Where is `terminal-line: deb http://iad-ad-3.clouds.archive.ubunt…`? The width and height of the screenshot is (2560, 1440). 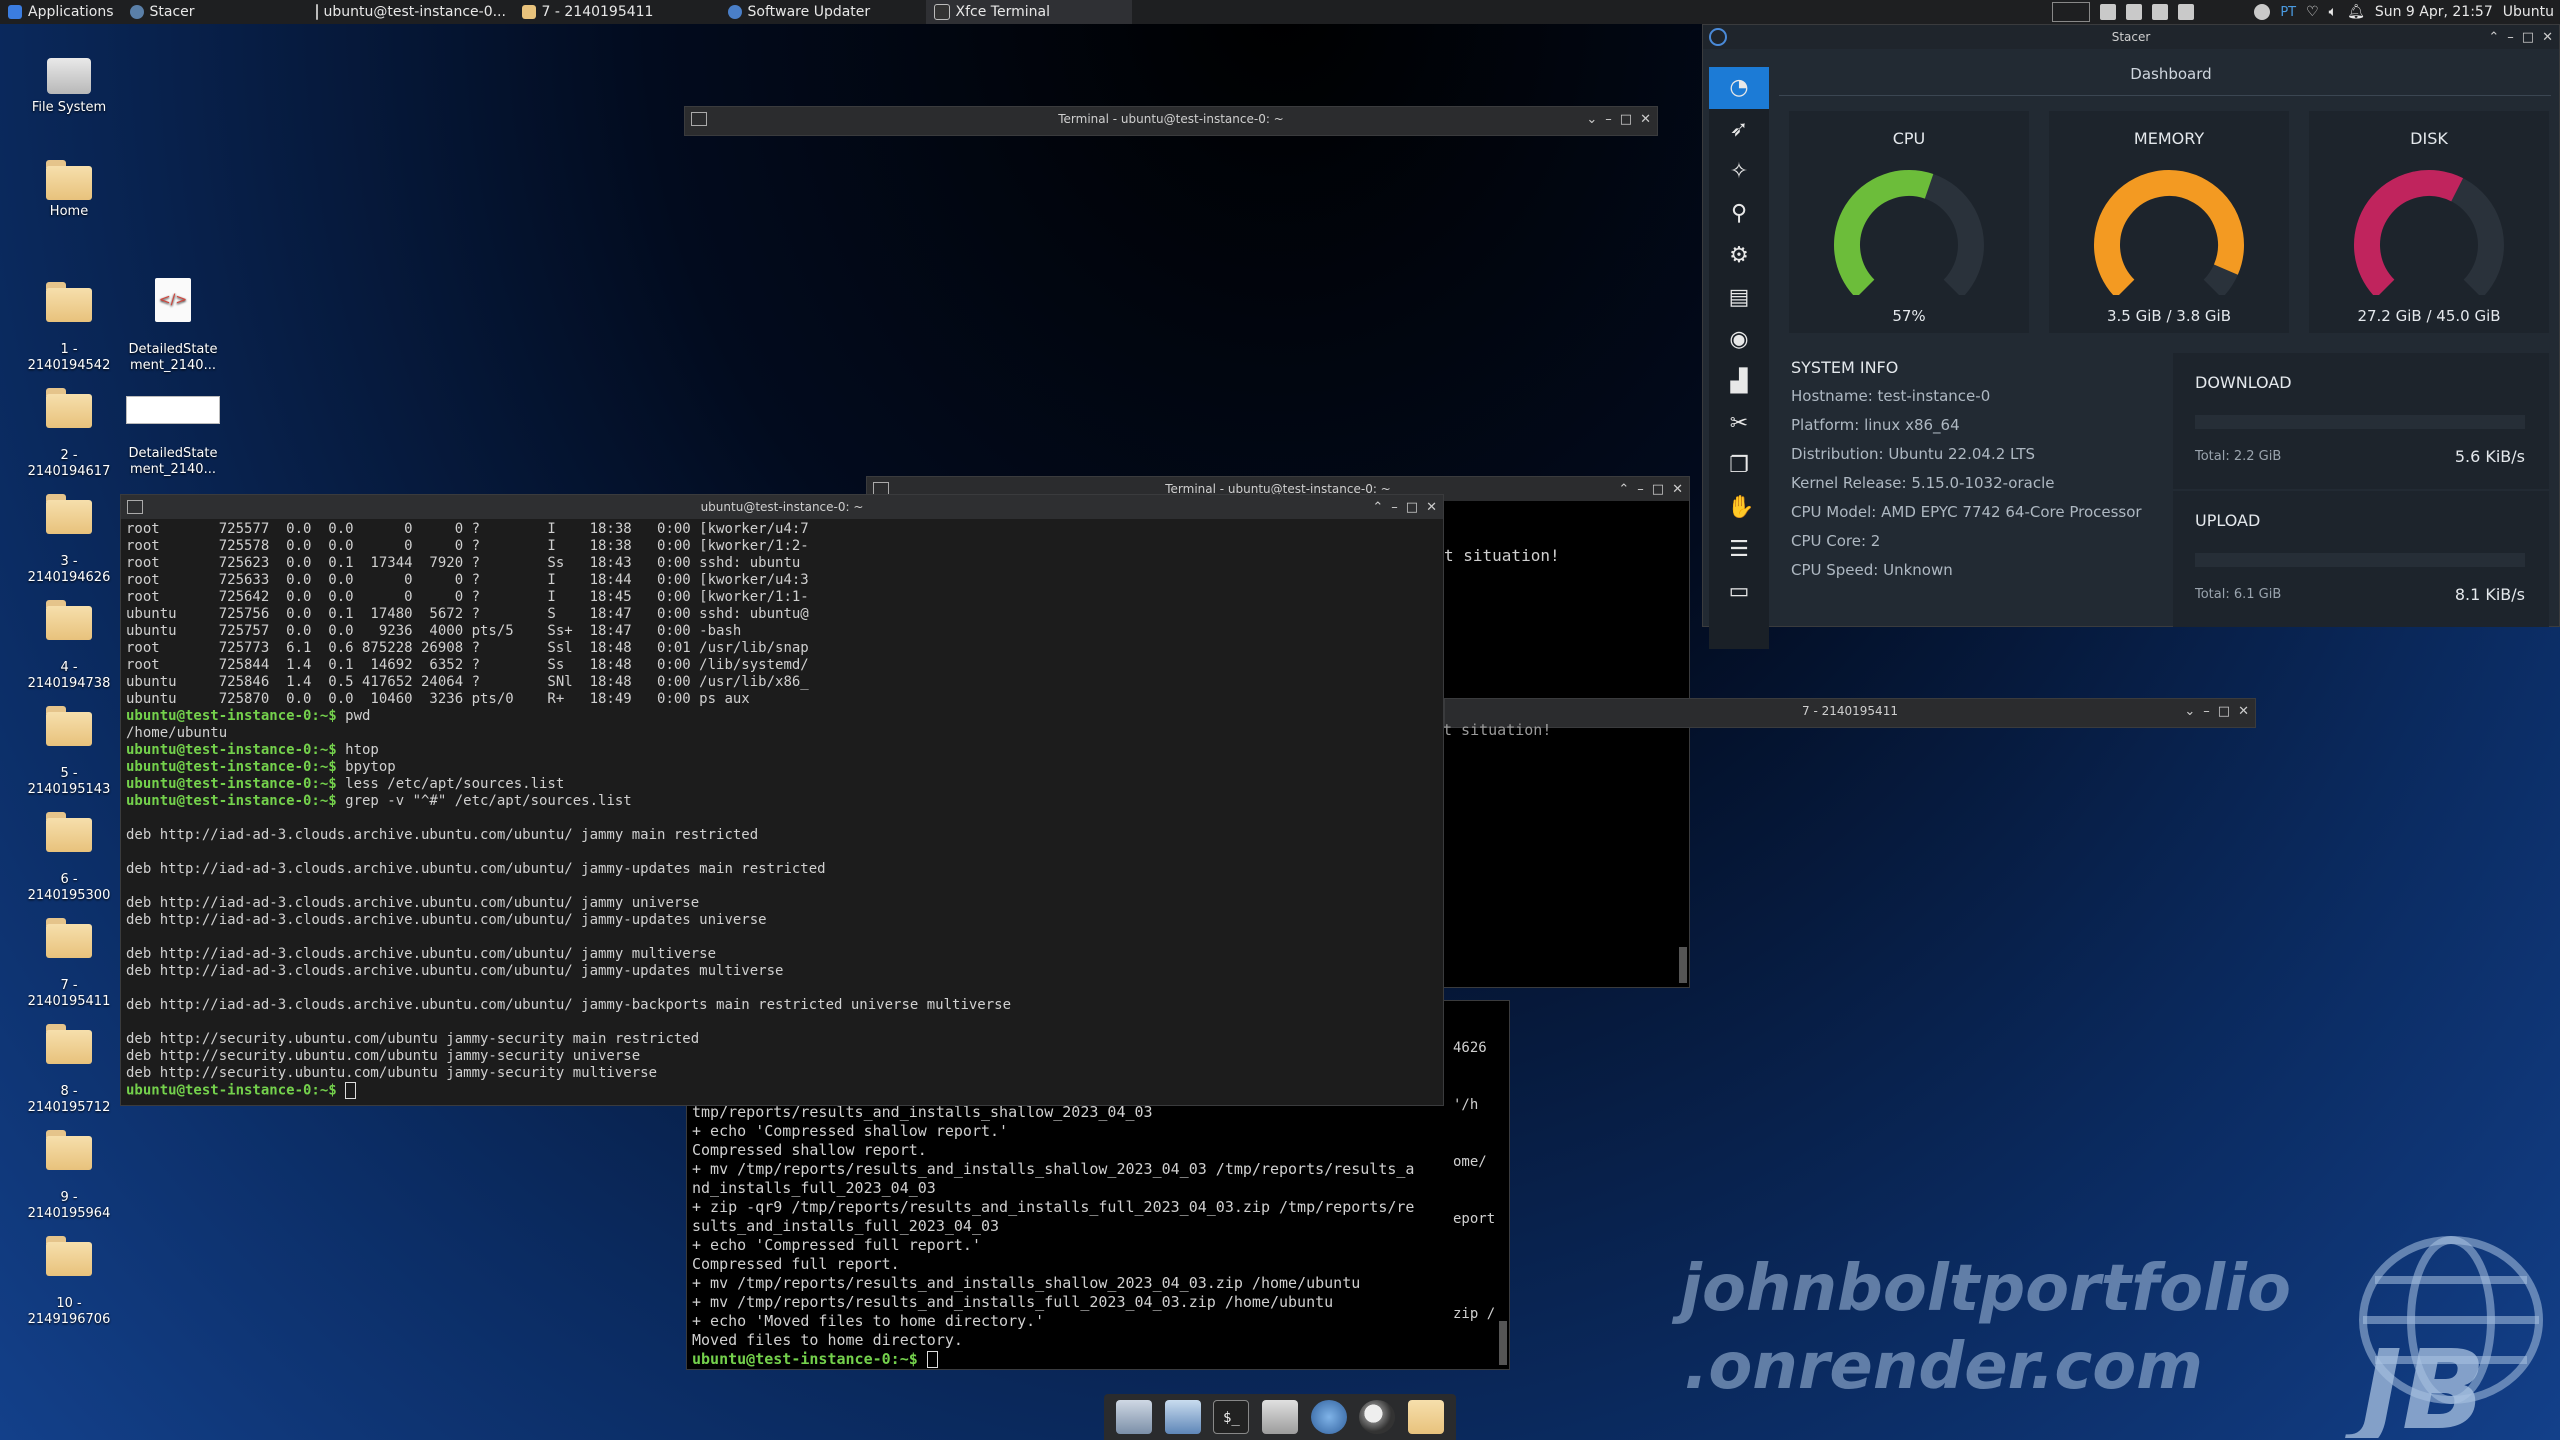
terminal-line: deb http://iad-ad-3.clouds.archive.ubunt… is located at coordinates (568, 835).